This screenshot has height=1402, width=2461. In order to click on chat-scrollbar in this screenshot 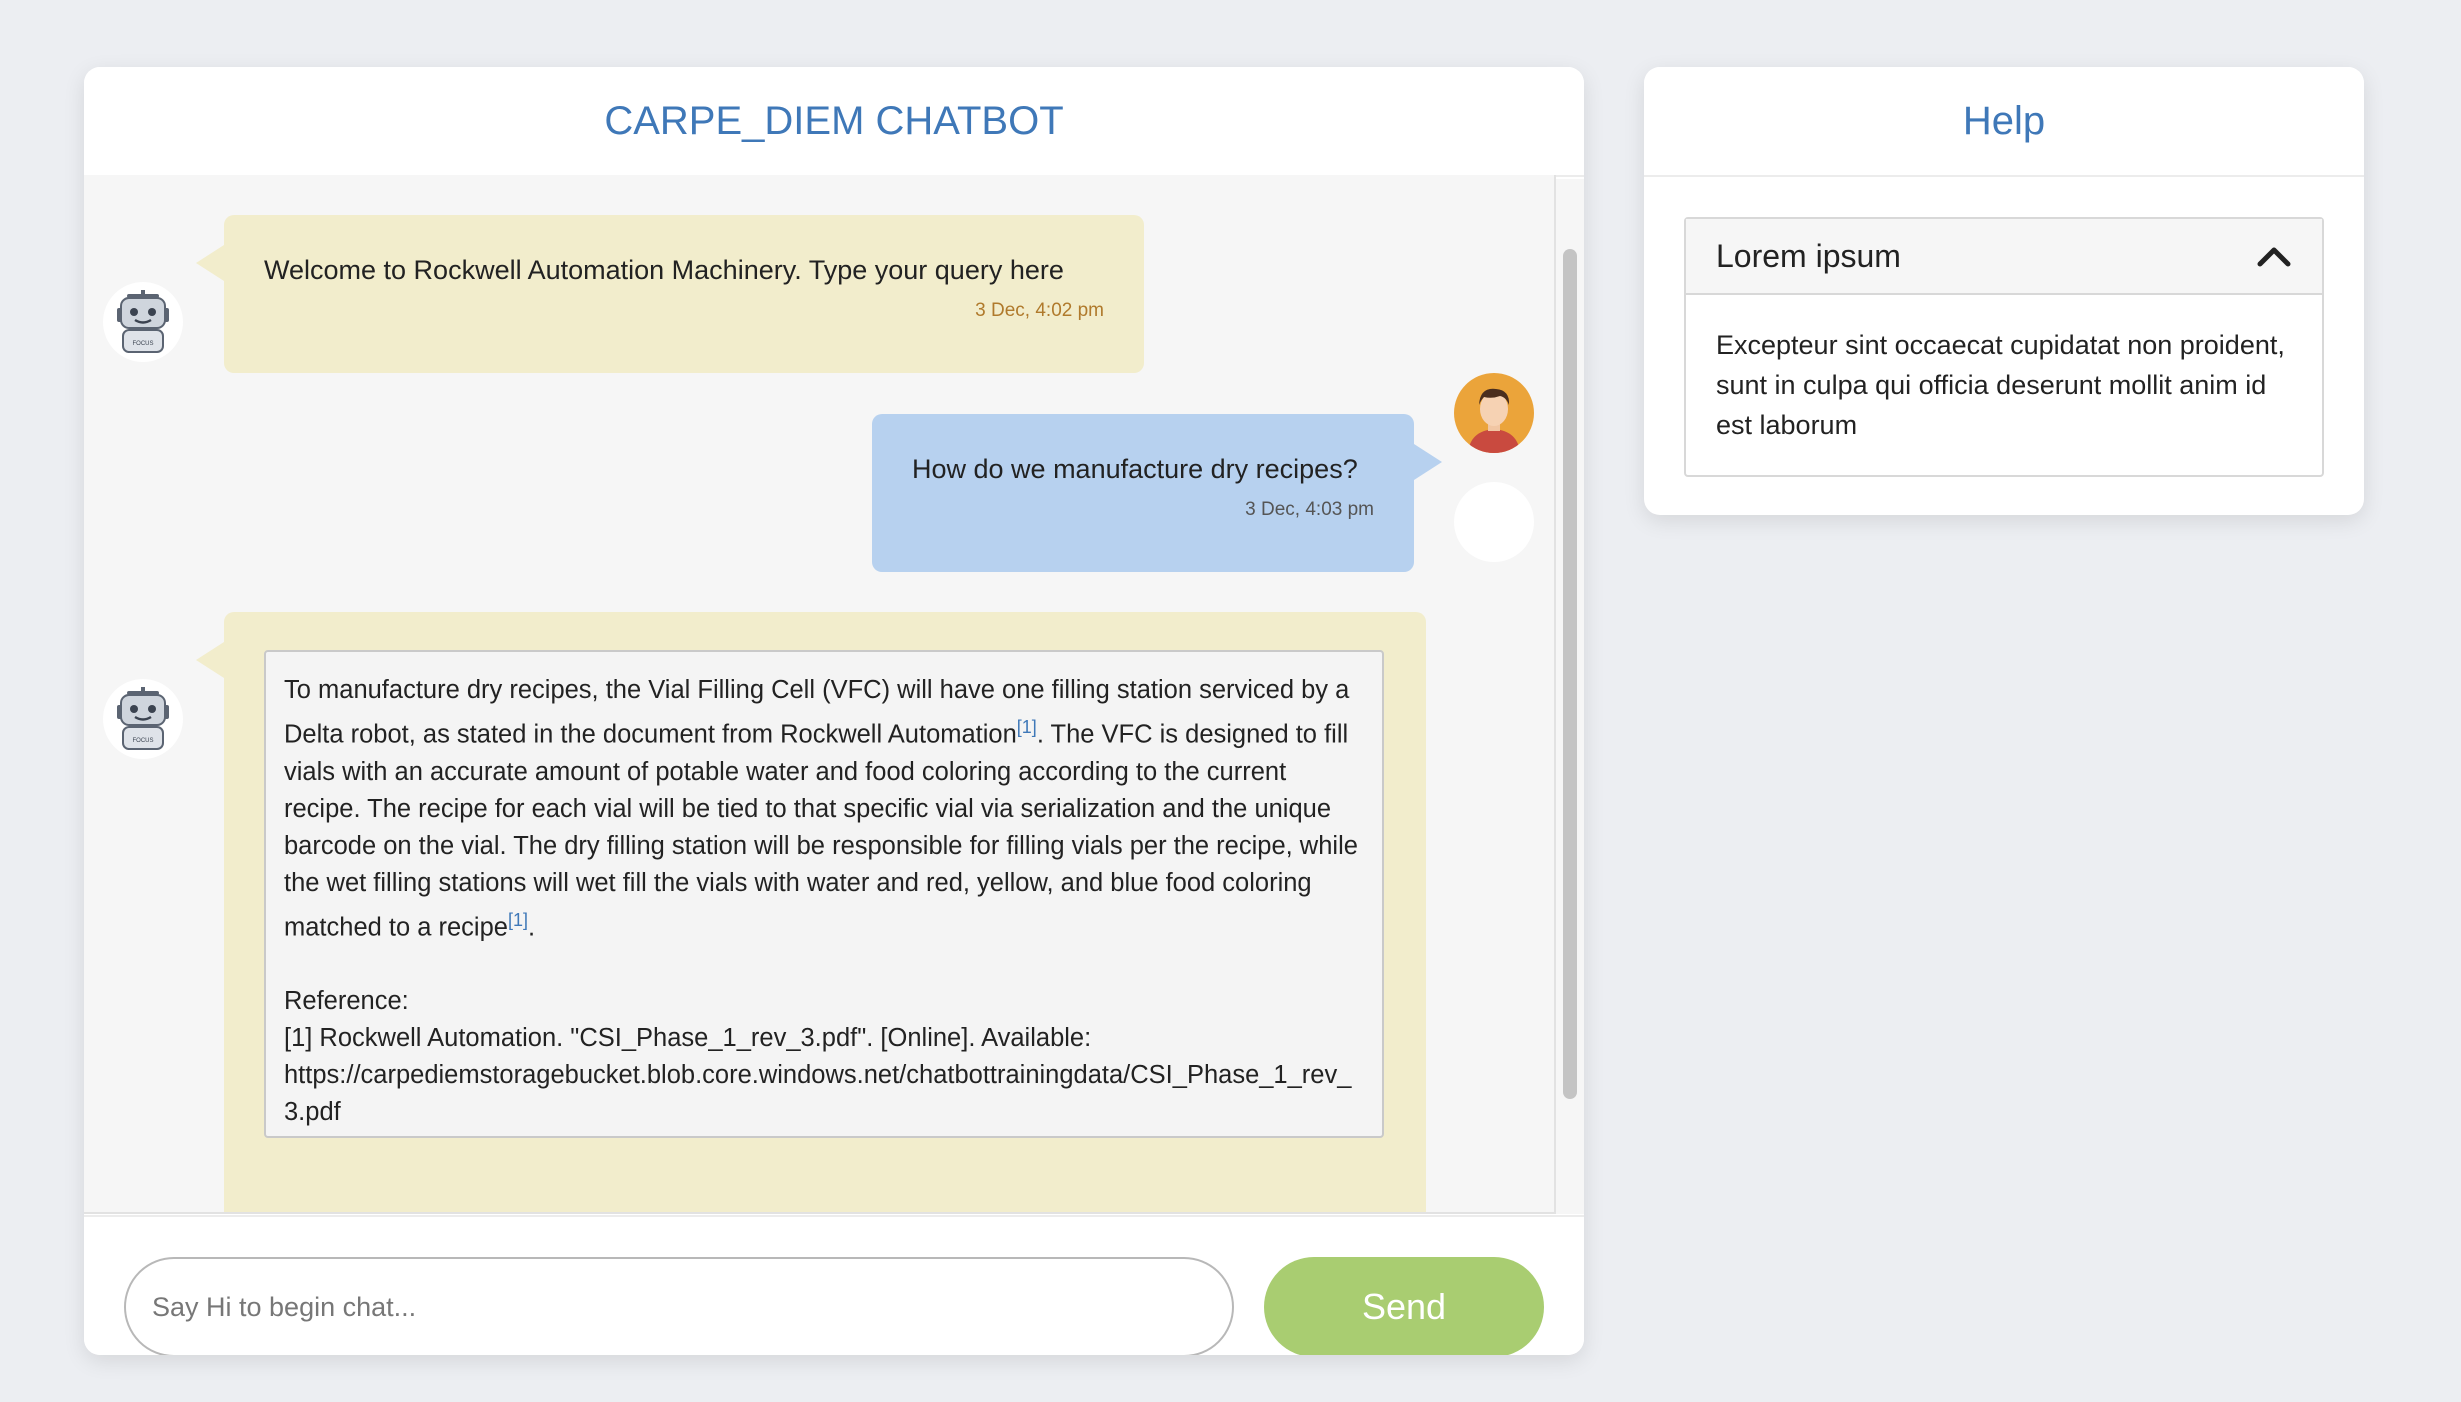, I will do `click(1570, 696)`.